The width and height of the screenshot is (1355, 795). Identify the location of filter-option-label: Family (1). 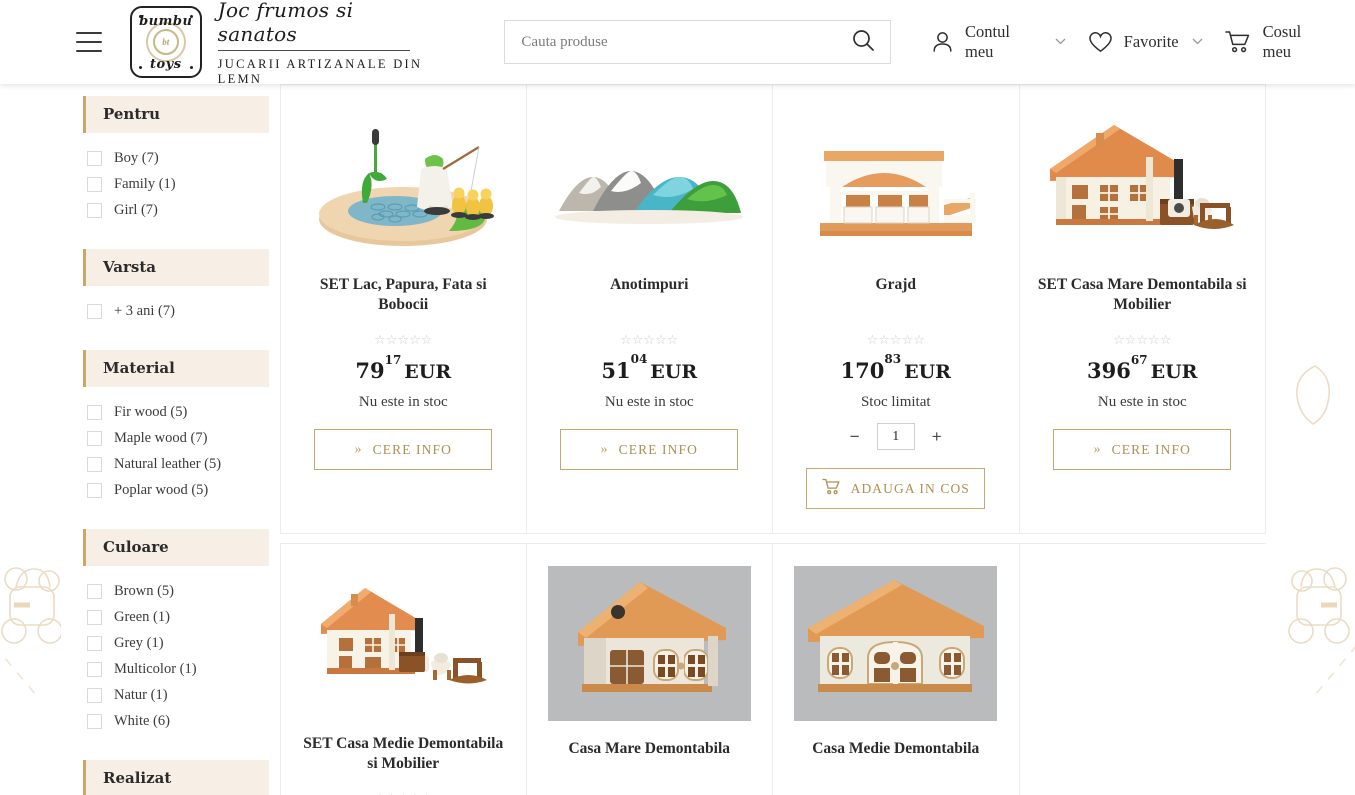
(145, 183).